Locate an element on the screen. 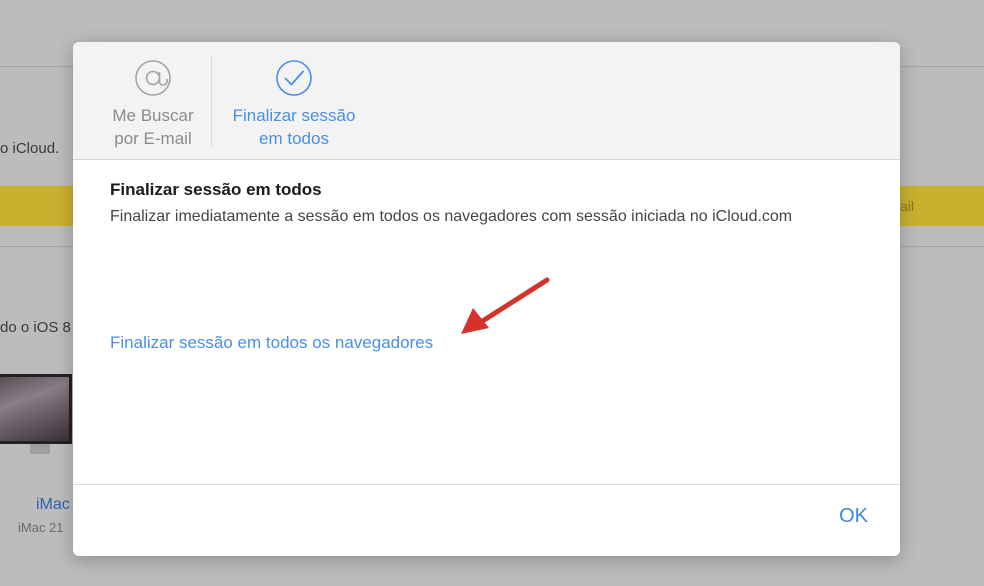  section-title: Finalizar sessão em todos is located at coordinates (216, 189).